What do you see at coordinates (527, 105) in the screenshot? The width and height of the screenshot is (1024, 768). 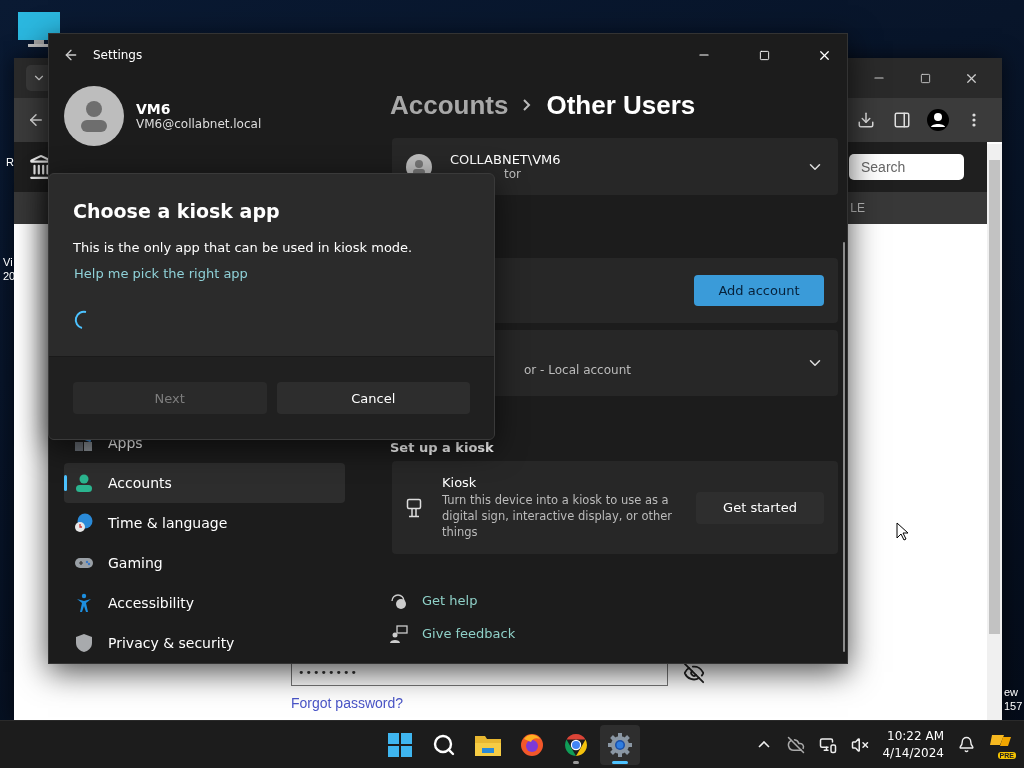 I see `chevron-right-icon` at bounding box center [527, 105].